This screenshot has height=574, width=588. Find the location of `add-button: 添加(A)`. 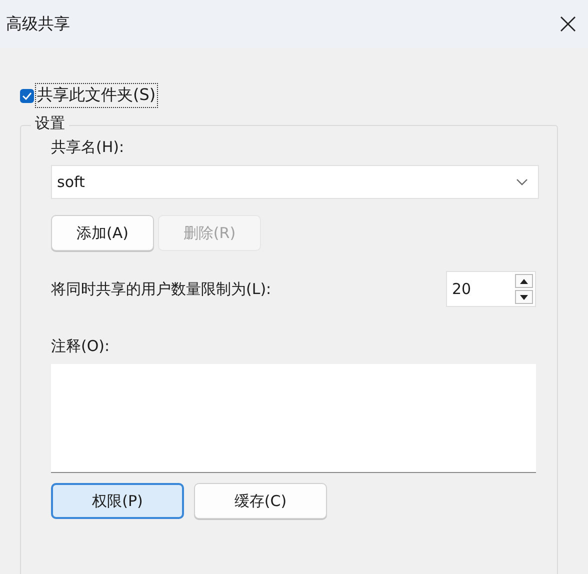

add-button: 添加(A) is located at coordinates (102, 233).